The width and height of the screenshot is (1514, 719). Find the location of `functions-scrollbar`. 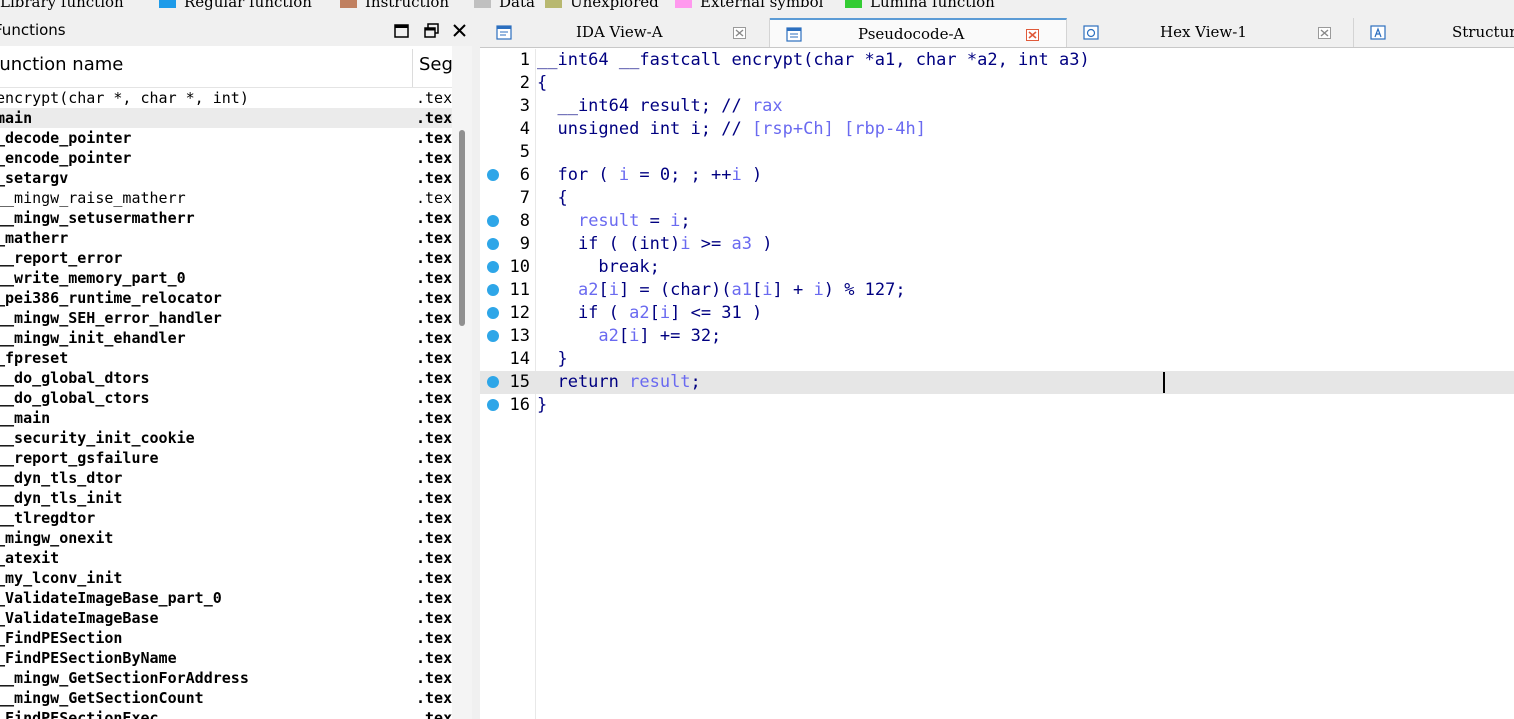

functions-scrollbar is located at coordinates (462, 382).